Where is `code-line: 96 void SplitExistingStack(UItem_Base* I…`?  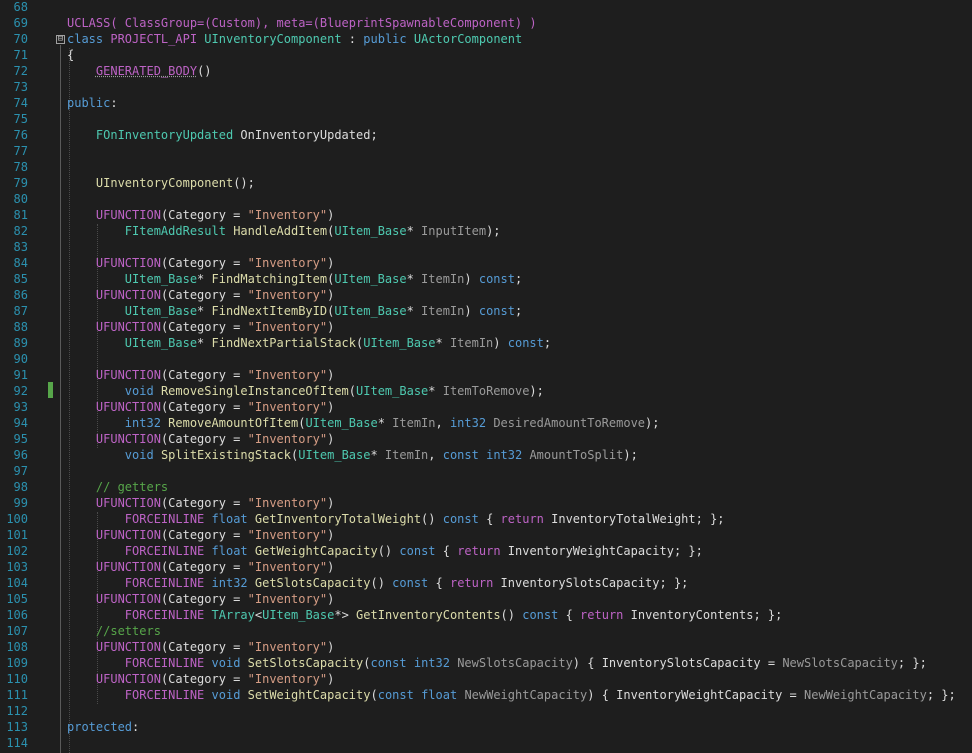
code-line: 96 void SplitExistingStack(UItem_Base* I… is located at coordinates (486, 455).